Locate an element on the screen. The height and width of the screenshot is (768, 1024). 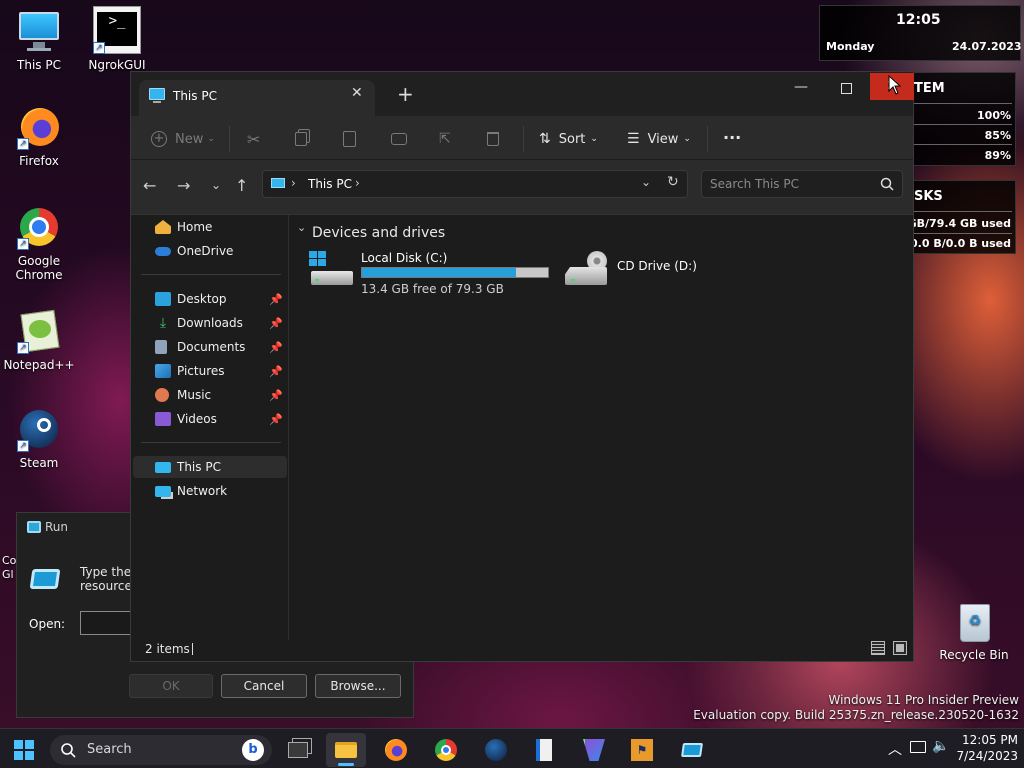
address-field: › This PC › ⌄ ↻ is located at coordinates (475, 184).